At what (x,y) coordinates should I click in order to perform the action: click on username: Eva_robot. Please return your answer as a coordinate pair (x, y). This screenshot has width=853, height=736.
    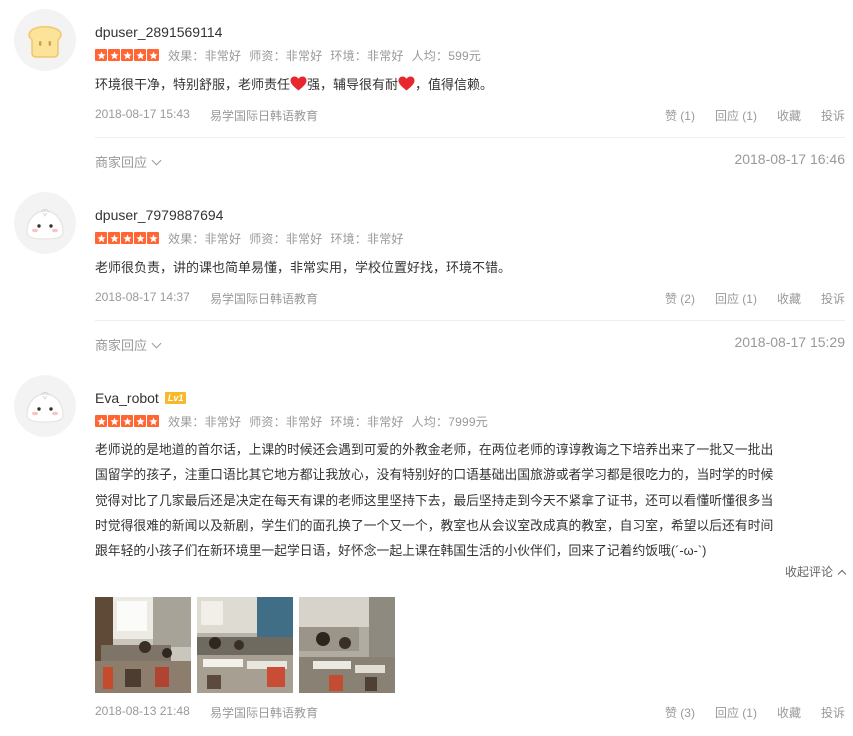
    Looking at the image, I should click on (127, 398).